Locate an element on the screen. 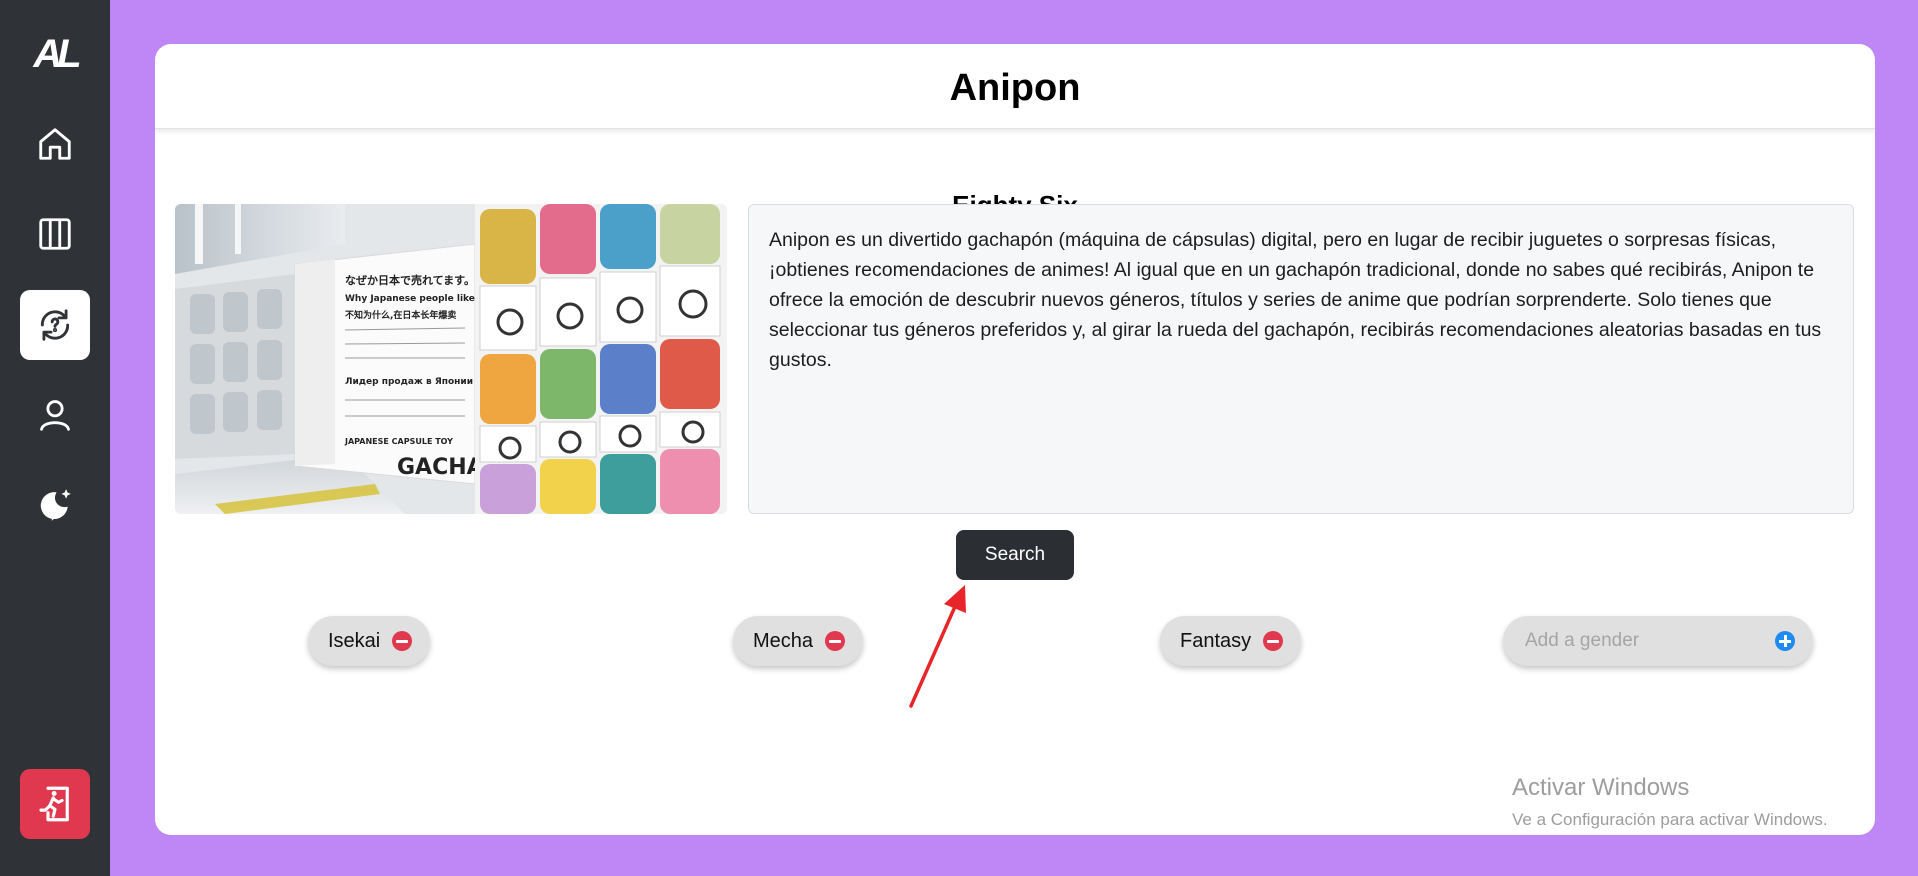  sparkle-icon is located at coordinates (55, 505).